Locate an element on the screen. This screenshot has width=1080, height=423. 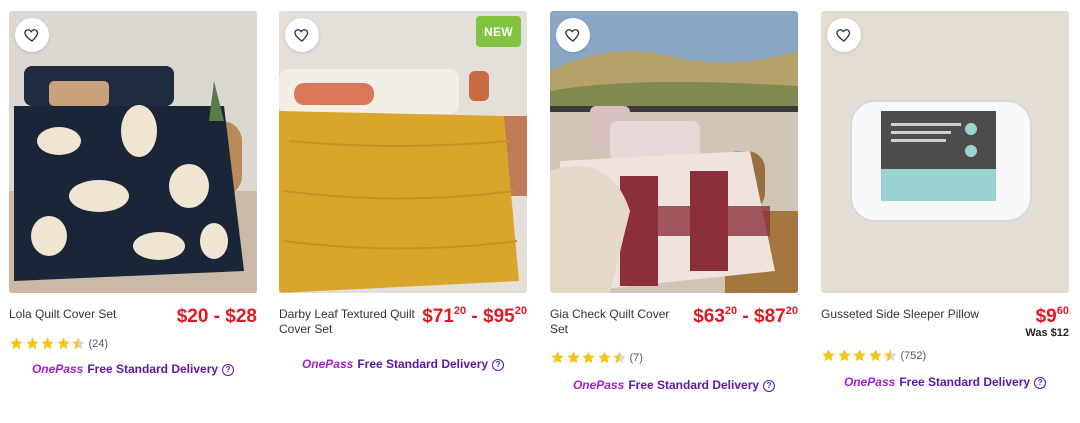
new-badge: NEW is located at coordinates (498, 31).